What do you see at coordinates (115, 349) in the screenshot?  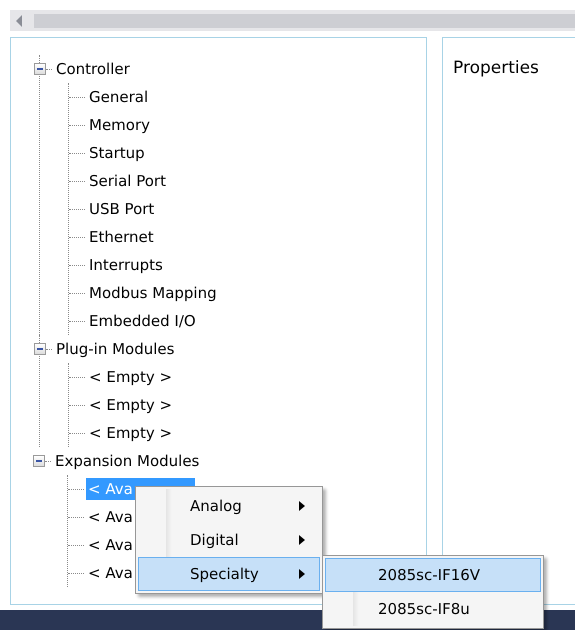 I see `tree-item: Plug-in Modules` at bounding box center [115, 349].